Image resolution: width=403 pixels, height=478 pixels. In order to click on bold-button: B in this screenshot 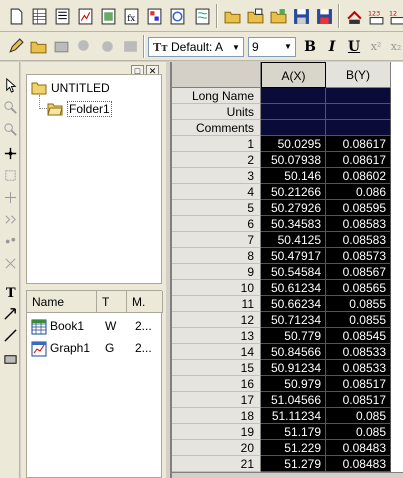, I will do `click(310, 47)`.